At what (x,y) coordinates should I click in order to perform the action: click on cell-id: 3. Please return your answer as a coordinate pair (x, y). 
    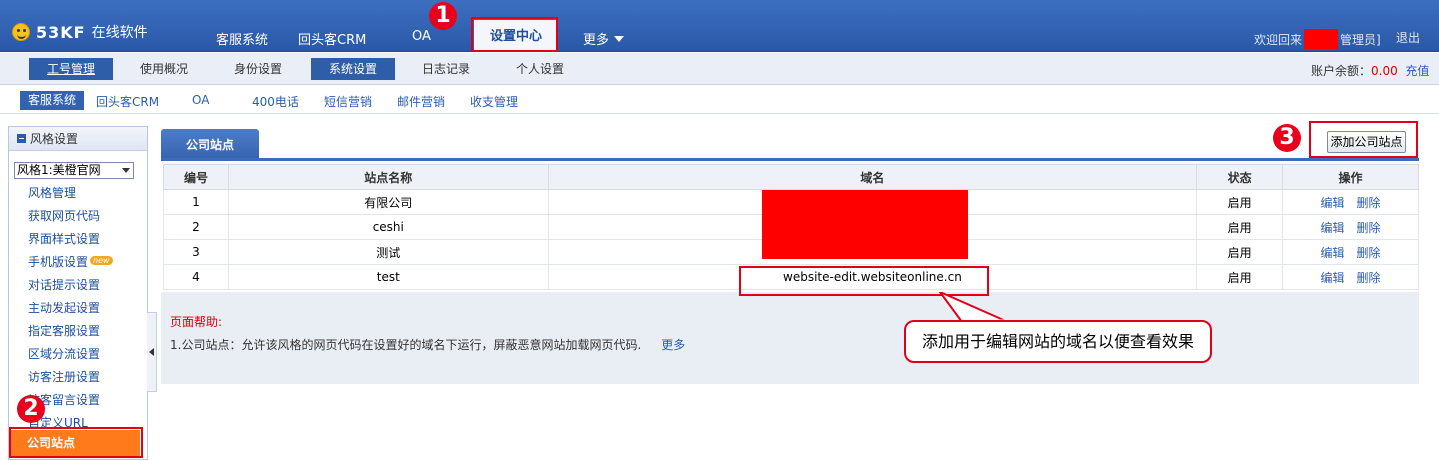
    Looking at the image, I should click on (196, 252).